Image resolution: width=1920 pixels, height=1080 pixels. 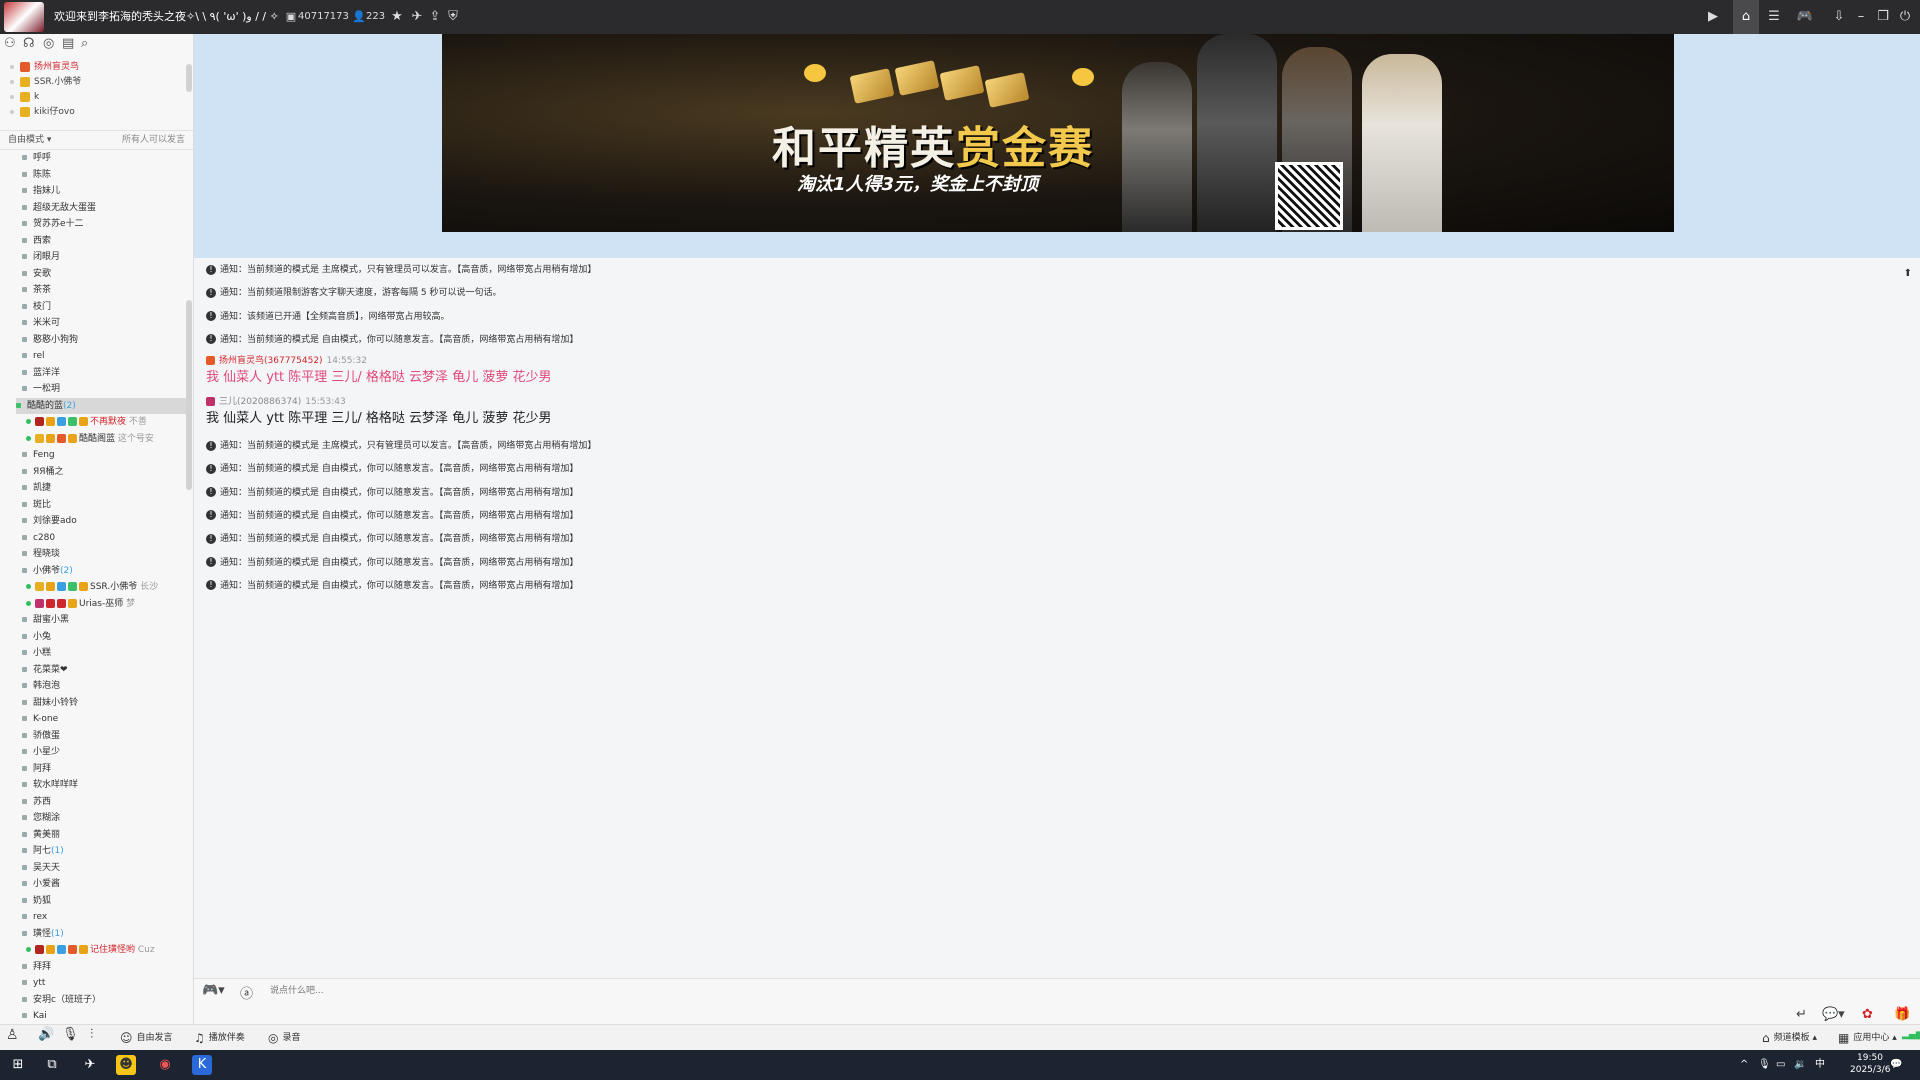 What do you see at coordinates (42, 112) in the screenshot?
I see `admin-item: kiki仔ovo` at bounding box center [42, 112].